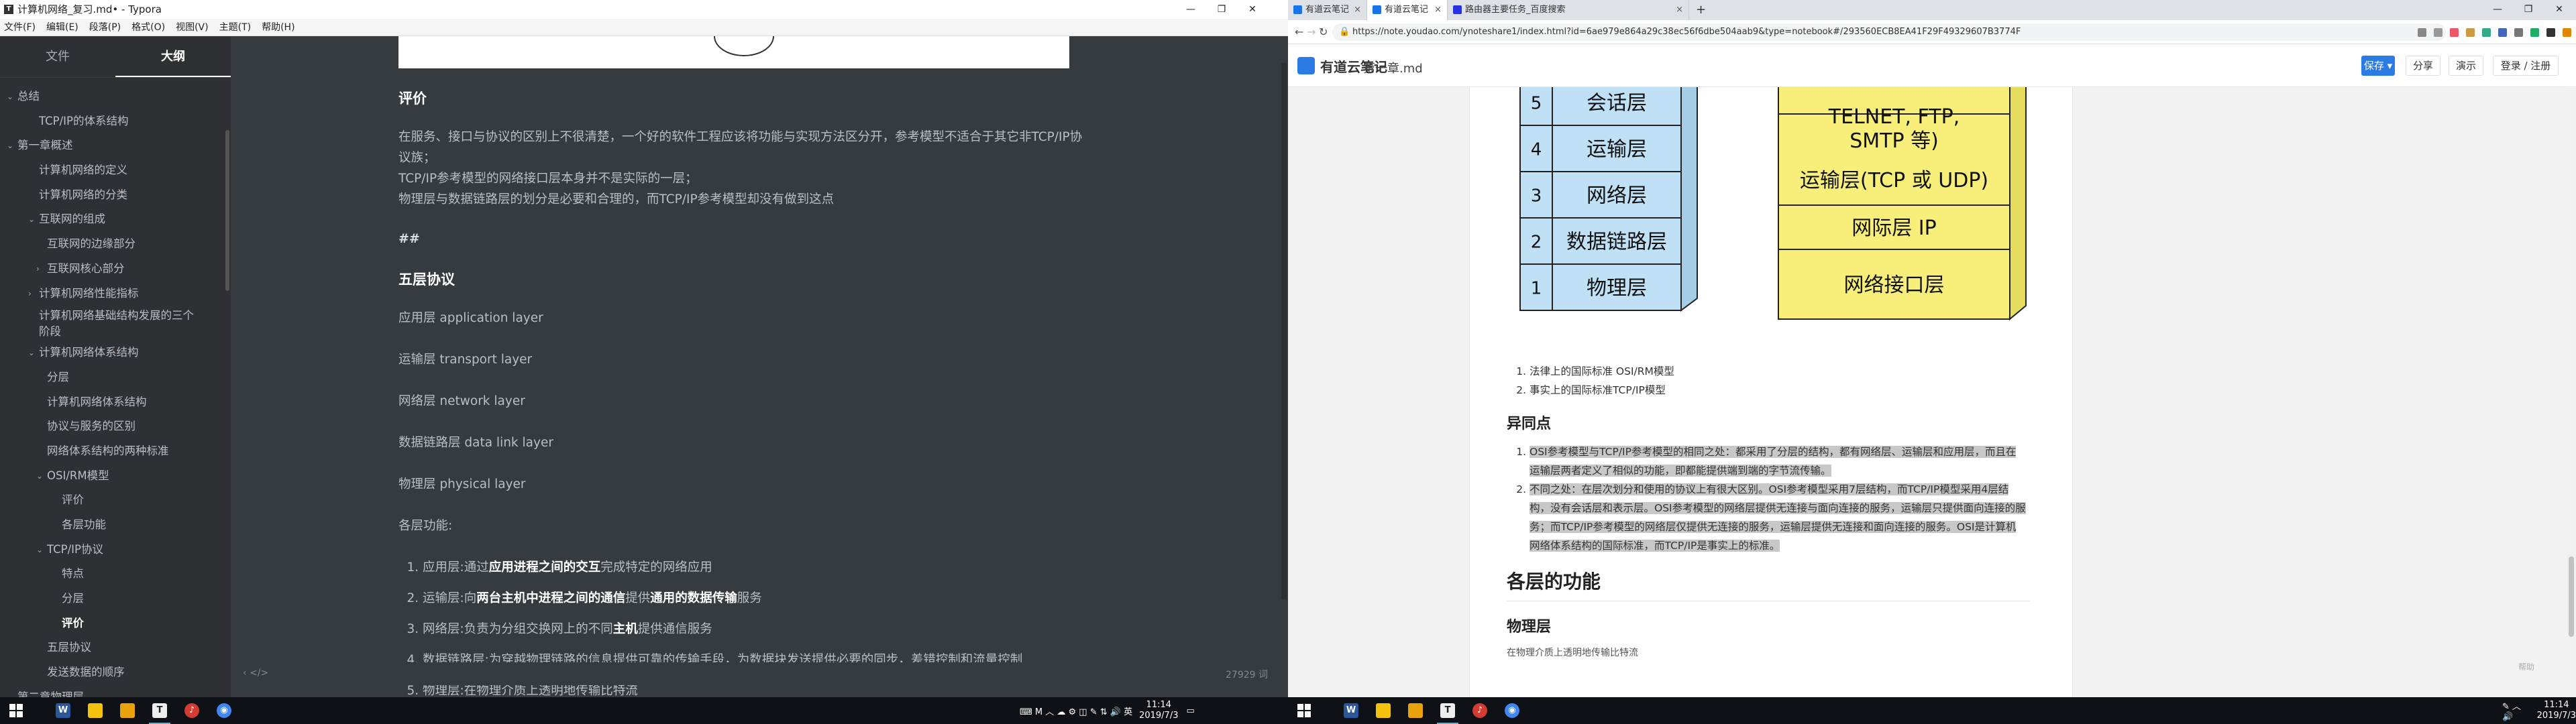 The height and width of the screenshot is (724, 2576). I want to click on tab-files: 文件, so click(57, 56).